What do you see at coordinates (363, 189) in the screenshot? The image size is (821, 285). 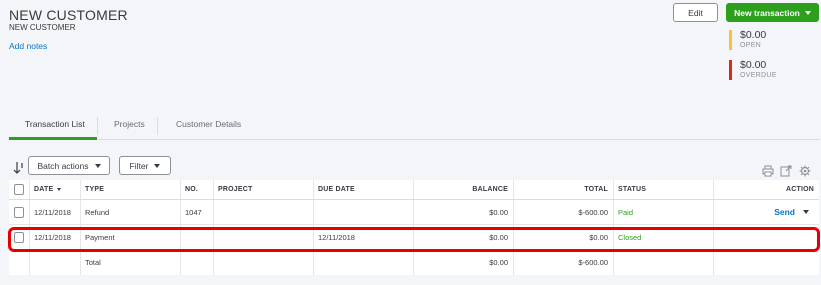 I see `col-due-date: DUE DATE` at bounding box center [363, 189].